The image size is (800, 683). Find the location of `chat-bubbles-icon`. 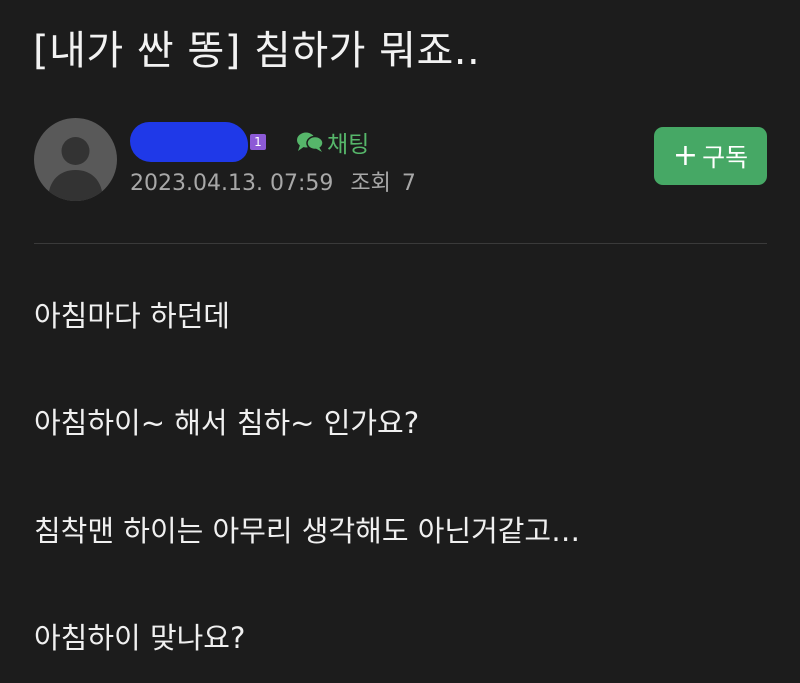

chat-bubbles-icon is located at coordinates (310, 142).